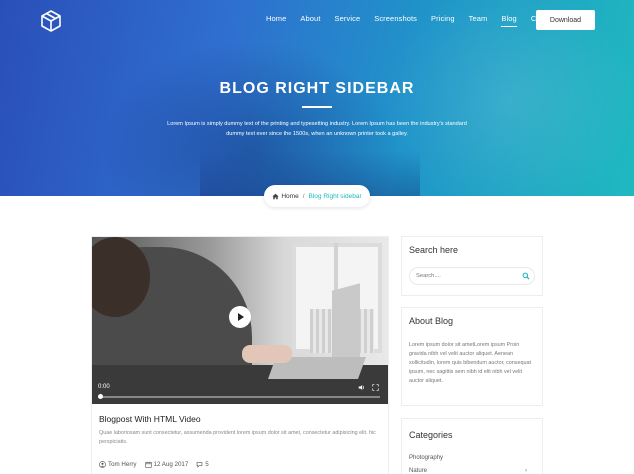  What do you see at coordinates (267, 354) in the screenshot?
I see `video-frame-hand` at bounding box center [267, 354].